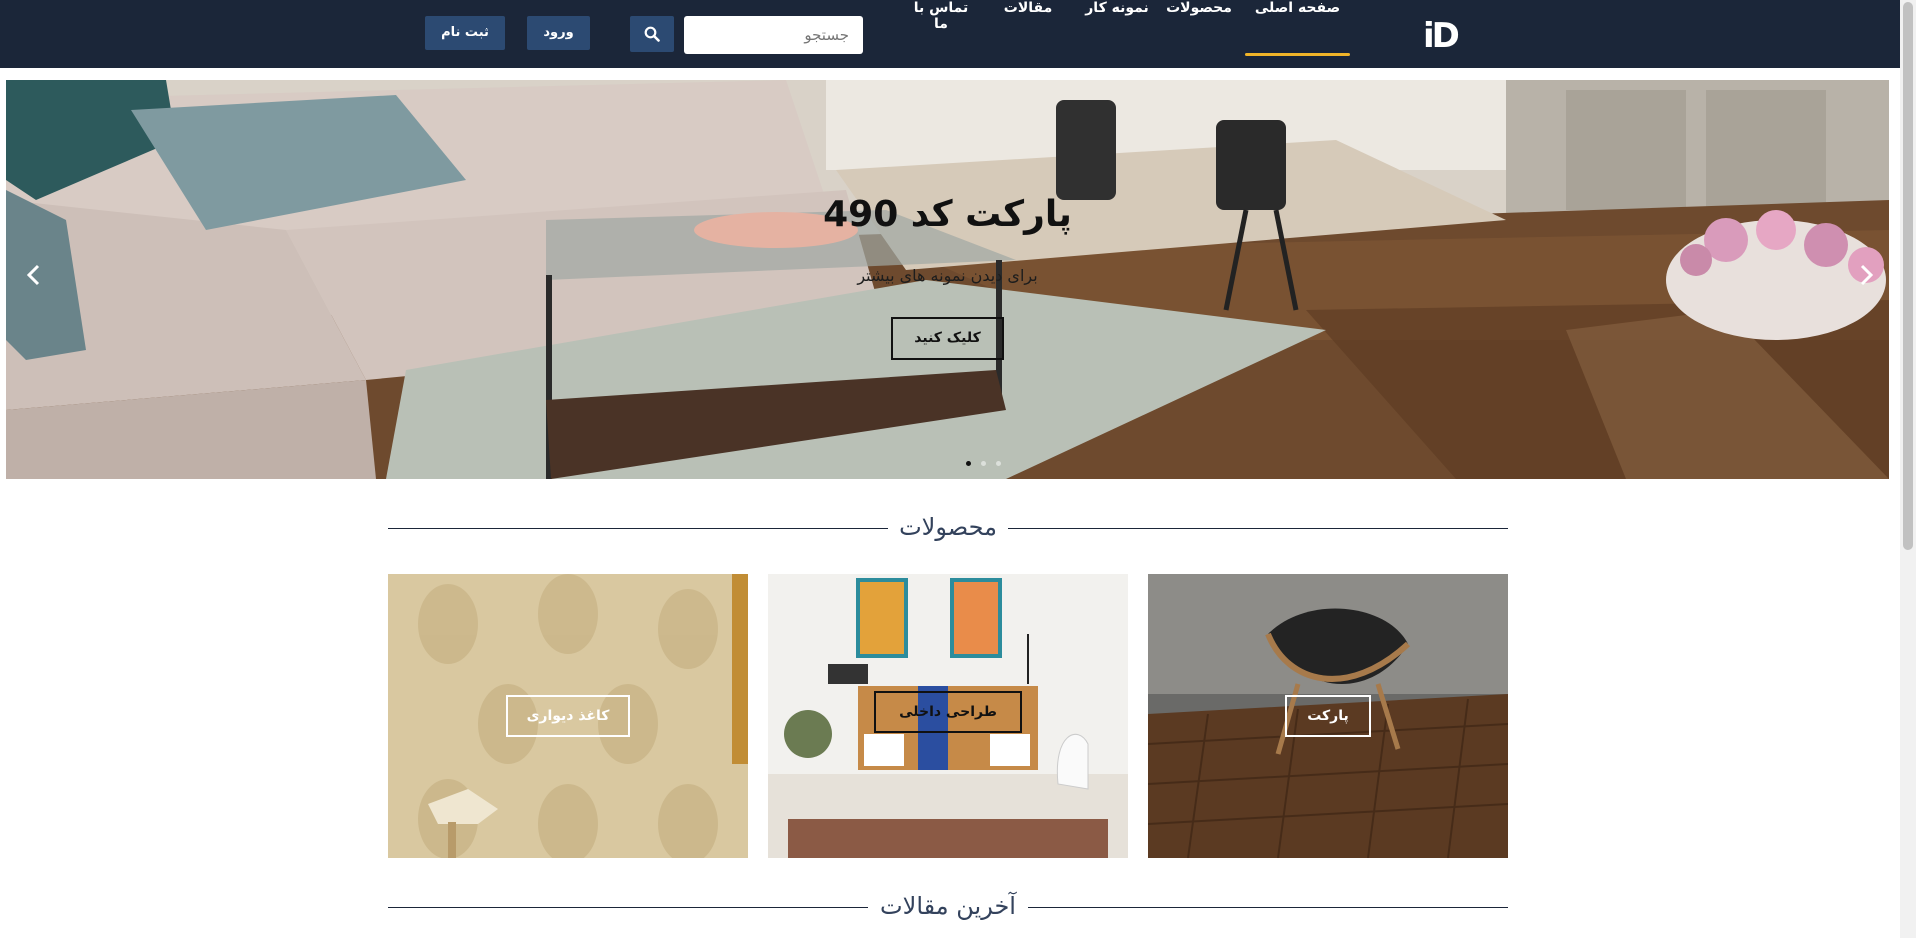 Image resolution: width=1916 pixels, height=938 pixels. I want to click on product-button-wallpaper: کاغذ دیواری, so click(568, 716).